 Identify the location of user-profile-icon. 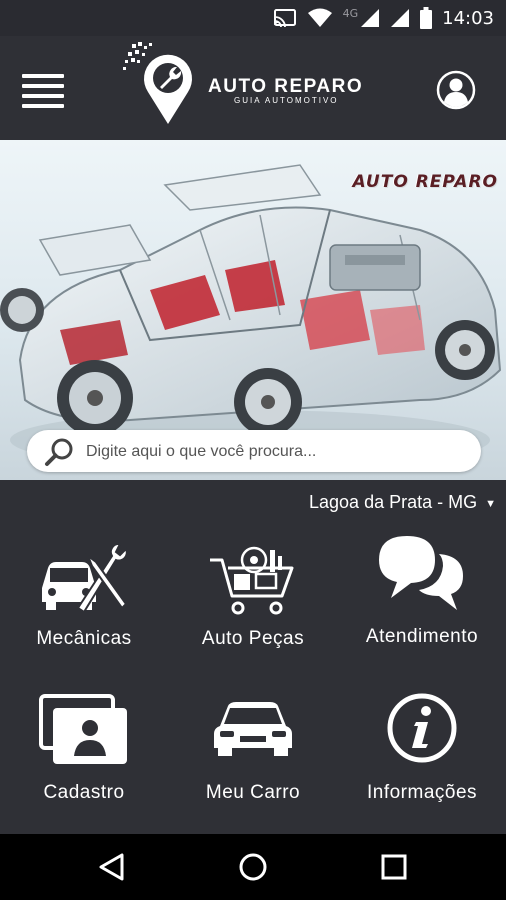
(456, 90).